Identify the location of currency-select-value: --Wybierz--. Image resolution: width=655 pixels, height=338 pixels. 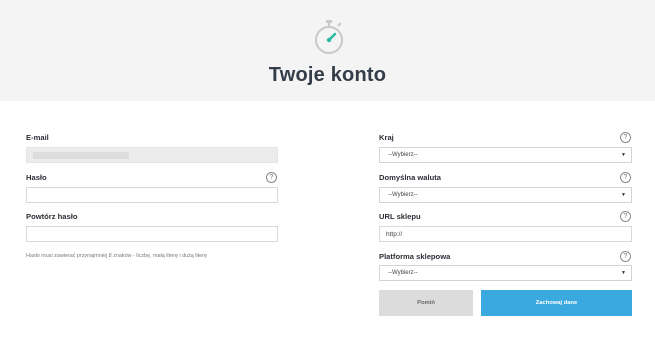
(403, 195).